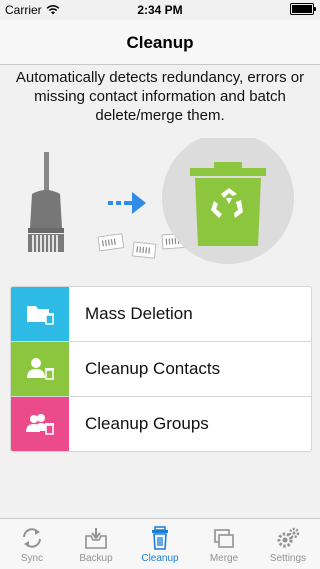  I want to click on status-bar: Carrier 2:34 PM, so click(160, 10).